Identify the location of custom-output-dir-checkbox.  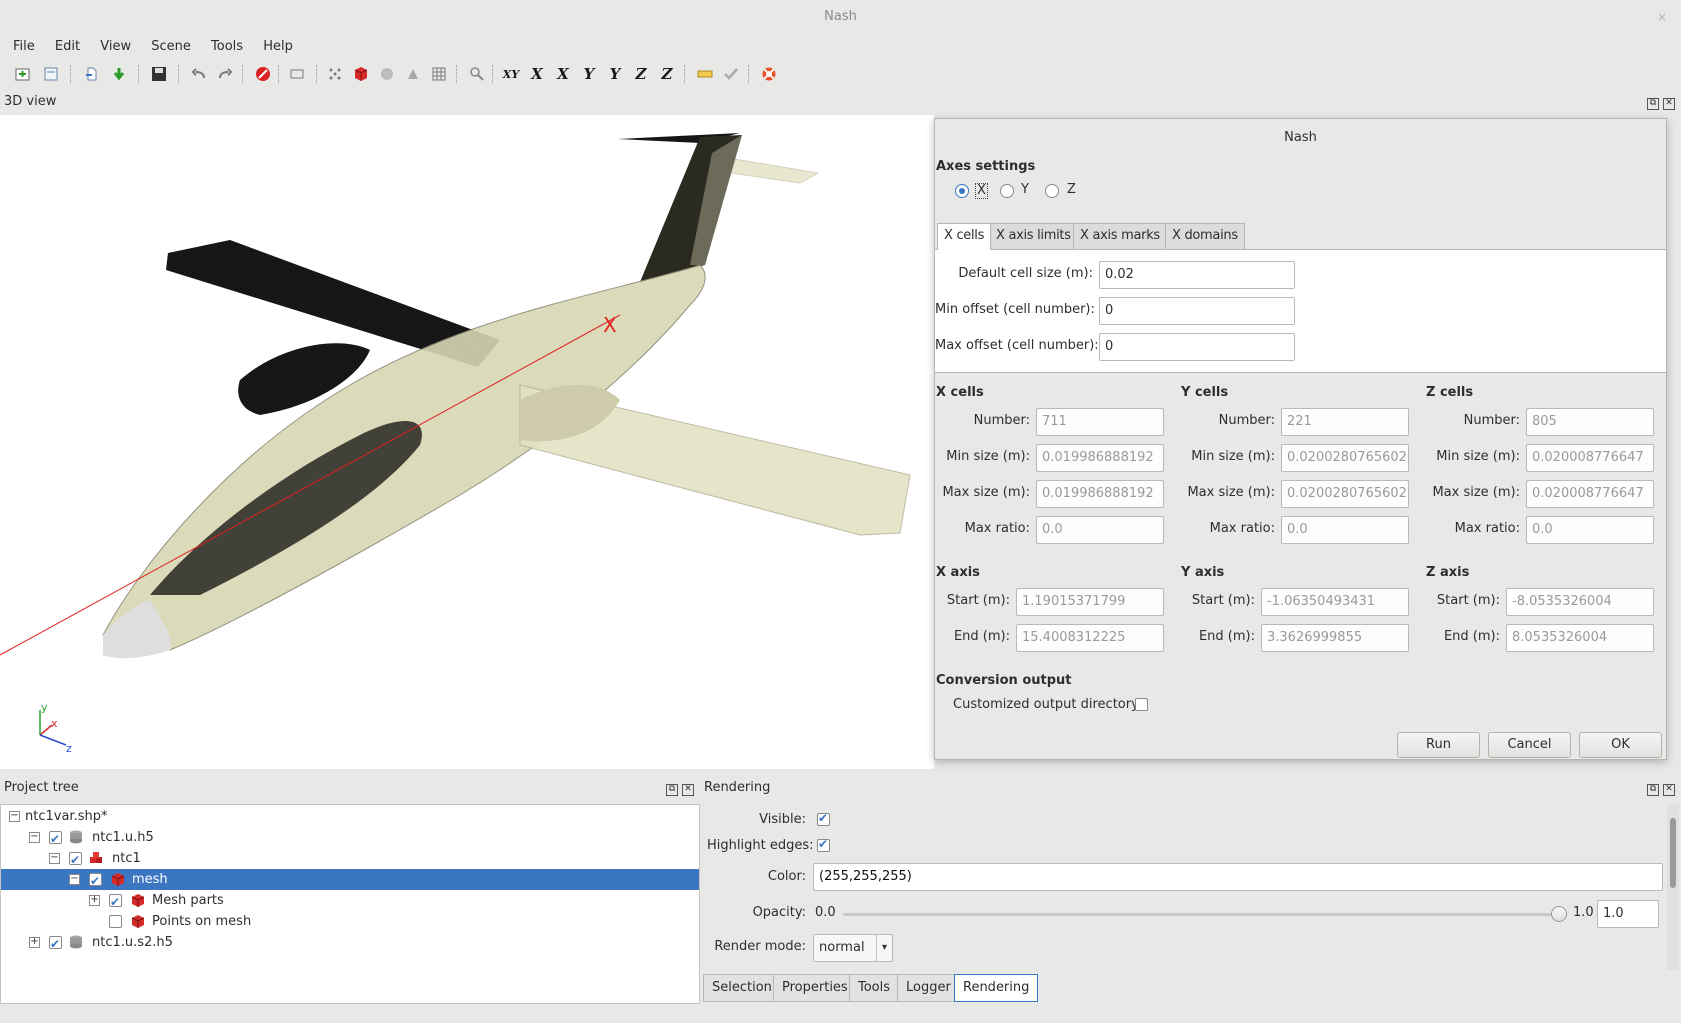
(1141, 704).